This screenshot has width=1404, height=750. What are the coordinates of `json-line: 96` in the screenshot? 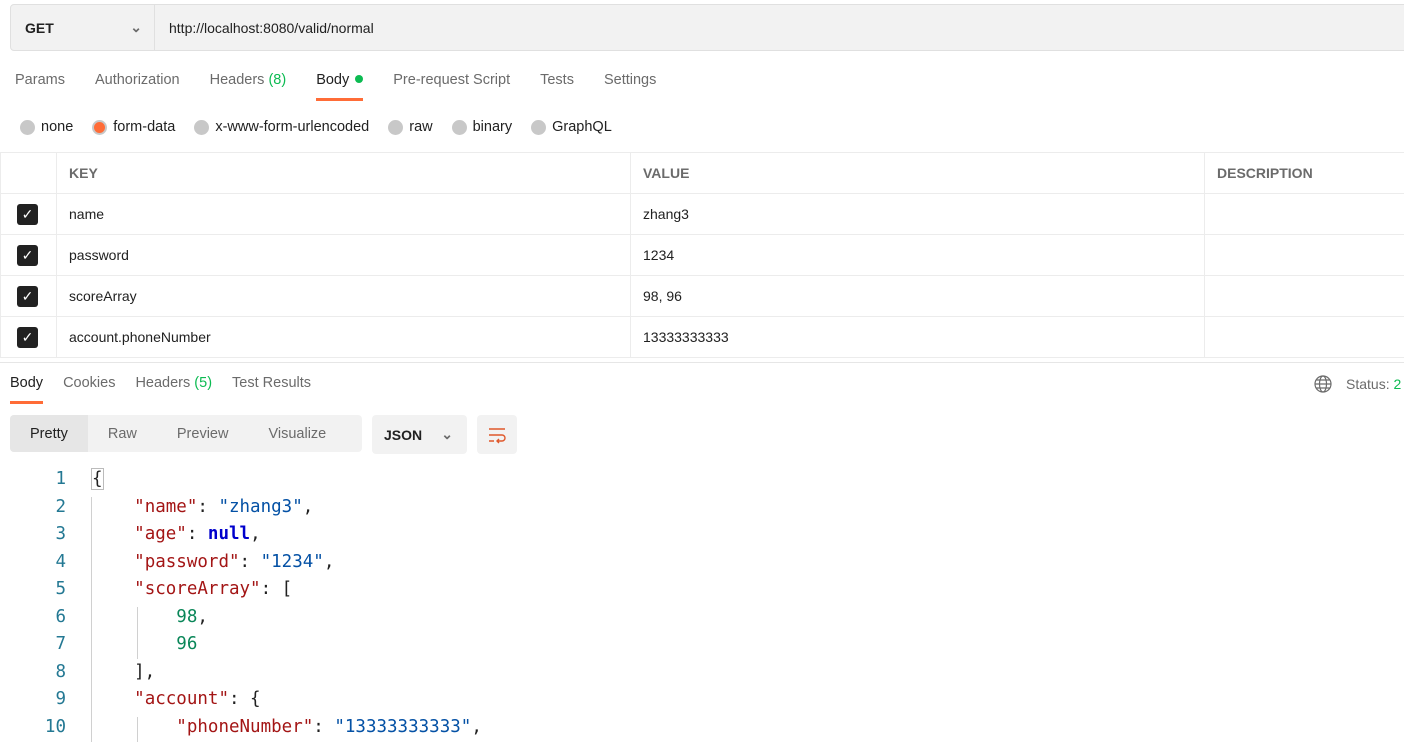 It's located at (144, 644).